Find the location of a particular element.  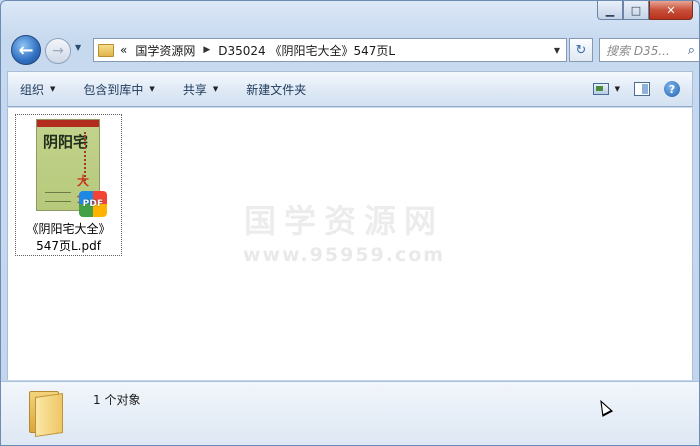

share-menu: 共享 ▼ is located at coordinates (200, 89).